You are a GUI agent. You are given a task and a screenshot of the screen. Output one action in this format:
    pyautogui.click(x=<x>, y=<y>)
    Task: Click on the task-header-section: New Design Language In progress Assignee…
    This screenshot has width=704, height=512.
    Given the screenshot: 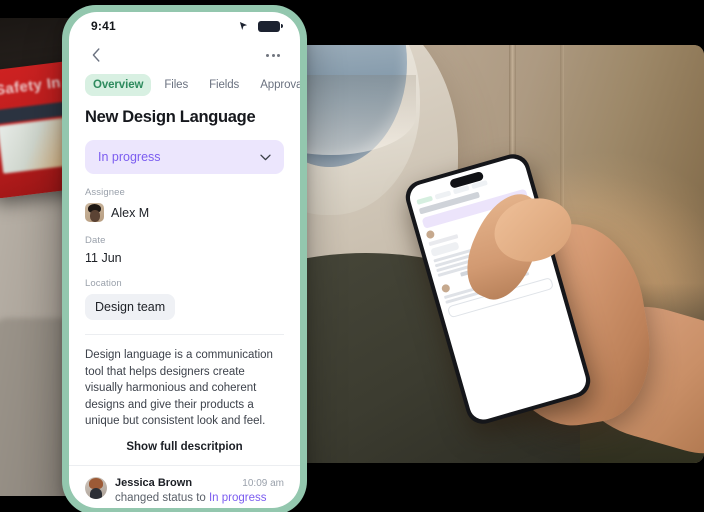 What is the action you would take?
    pyautogui.click(x=184, y=220)
    